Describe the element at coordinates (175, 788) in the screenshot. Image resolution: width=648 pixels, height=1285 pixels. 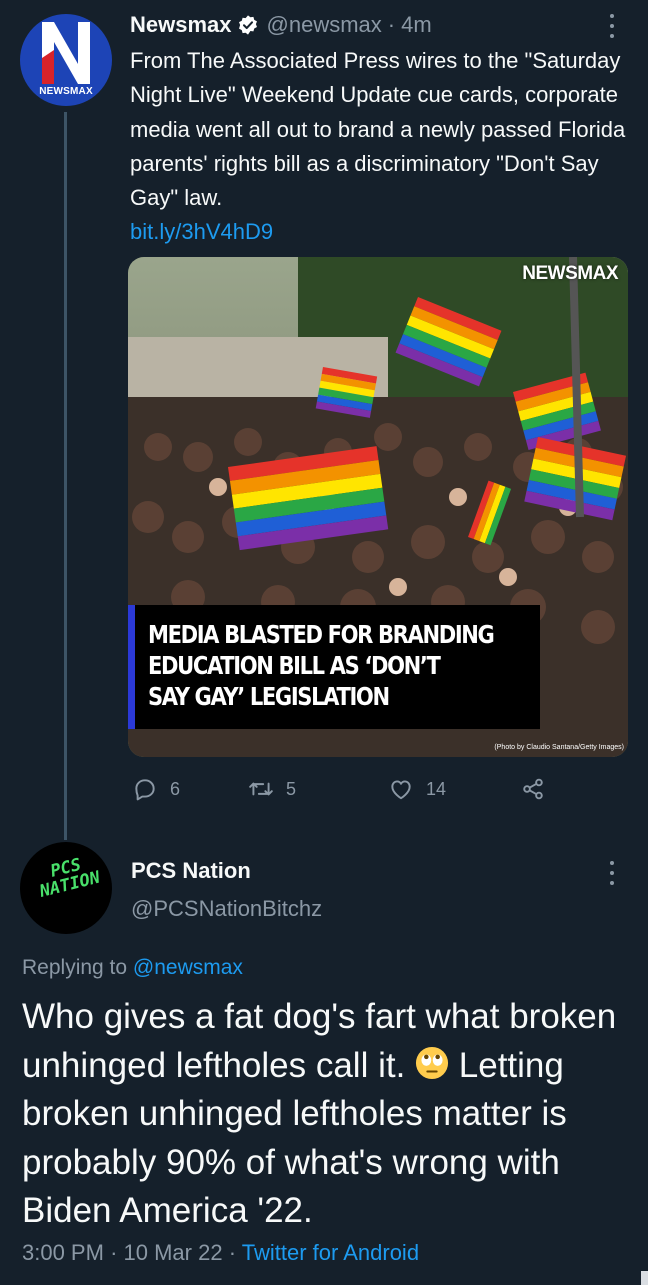
I see `reply-count: 6` at that location.